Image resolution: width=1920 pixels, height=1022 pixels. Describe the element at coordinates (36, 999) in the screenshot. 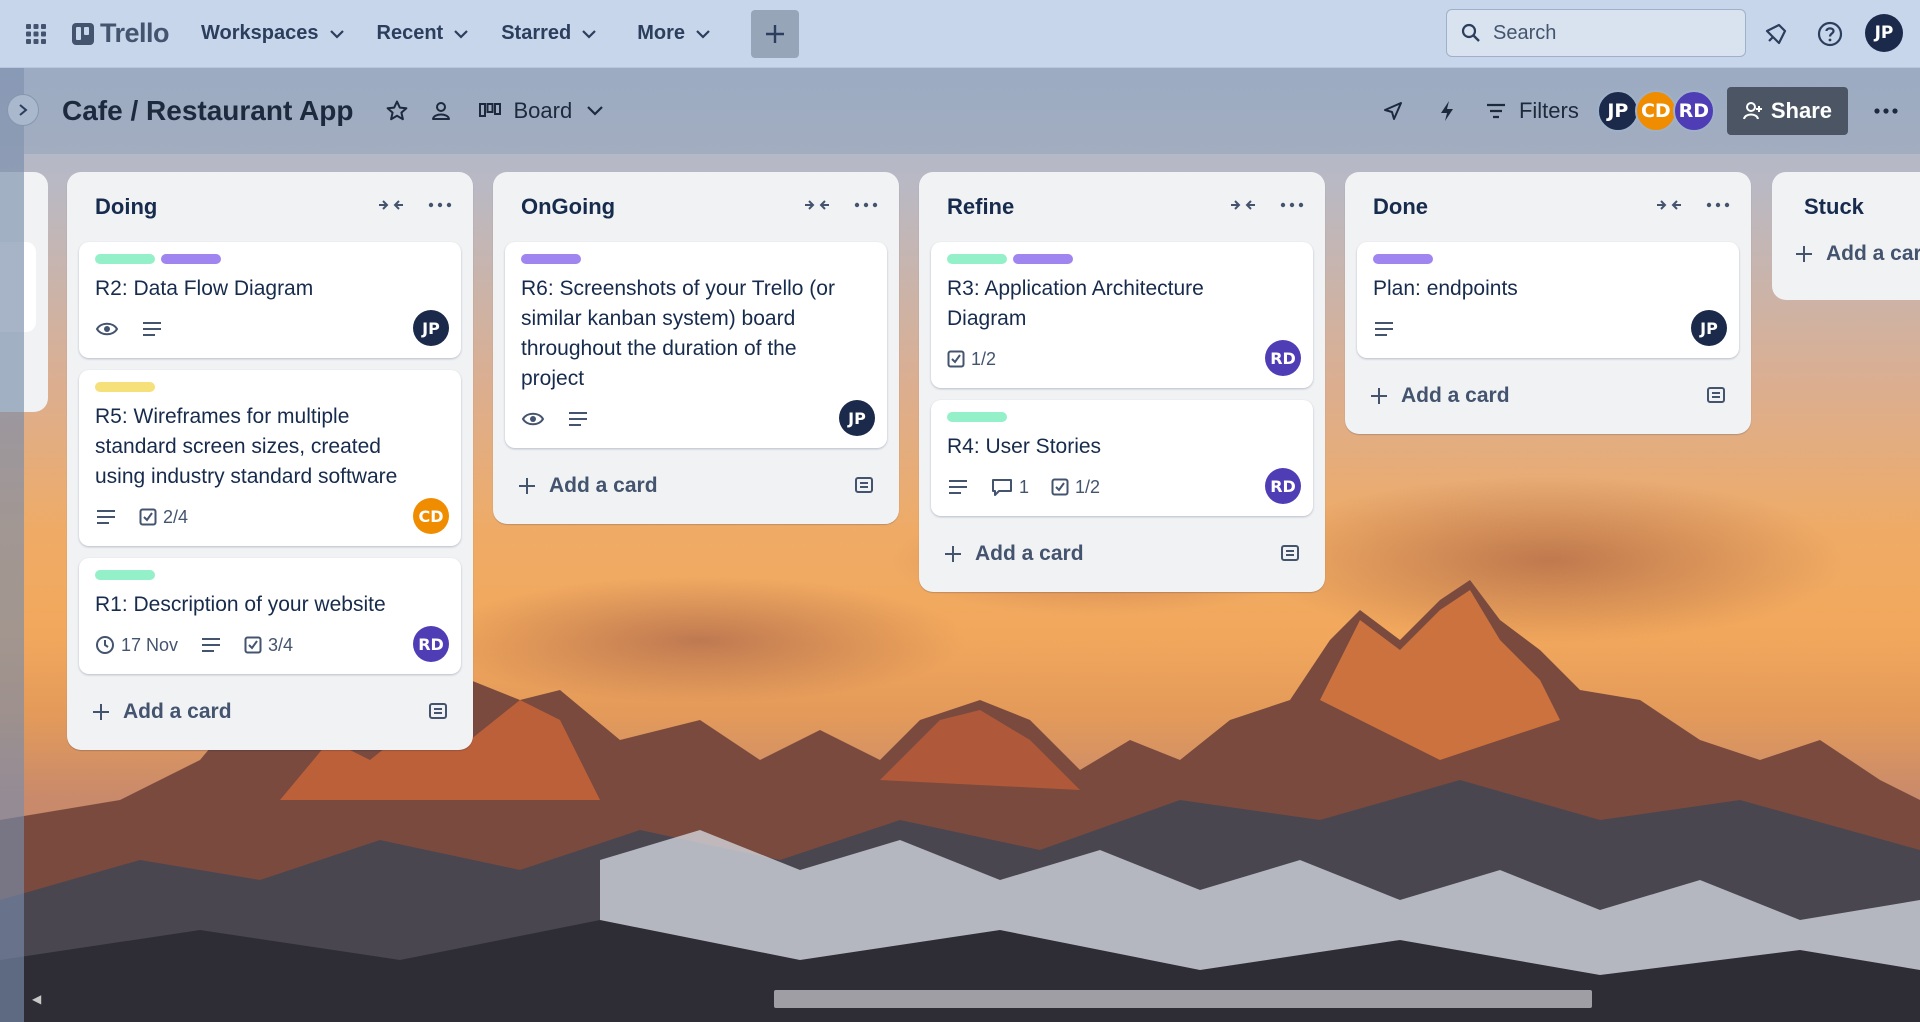

I see `scroll-left-arrow-icon: ◀` at that location.